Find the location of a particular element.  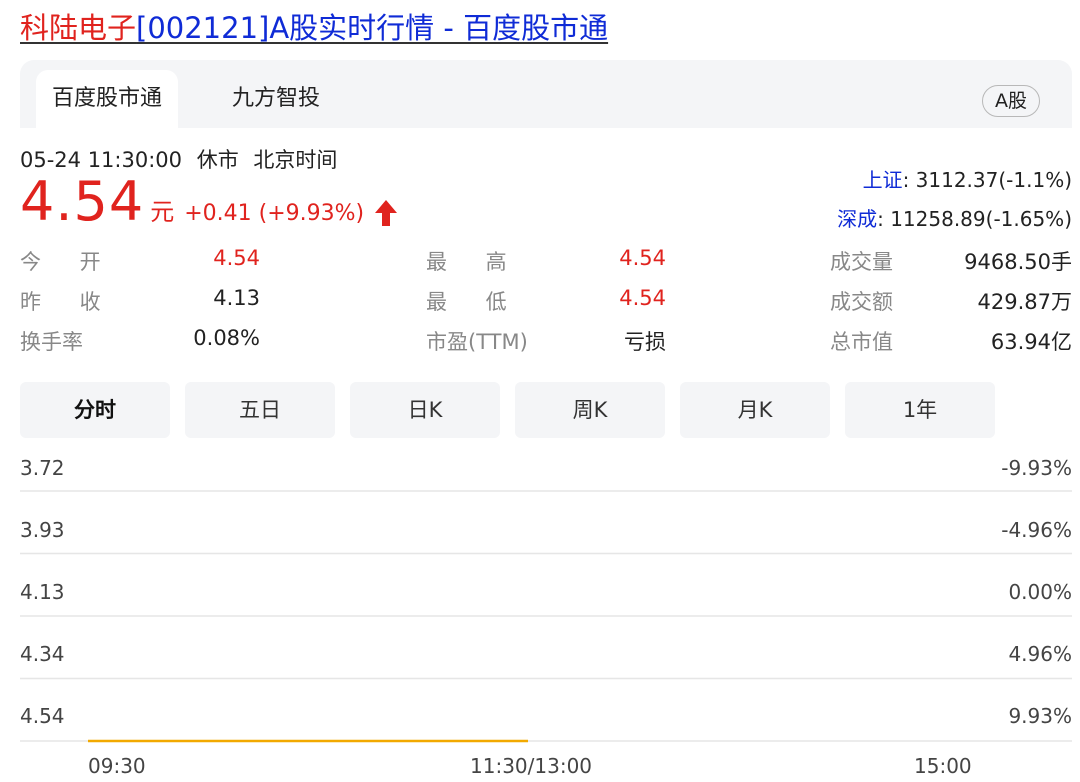

stat-label-market-cap: 总市值 is located at coordinates (861, 342).